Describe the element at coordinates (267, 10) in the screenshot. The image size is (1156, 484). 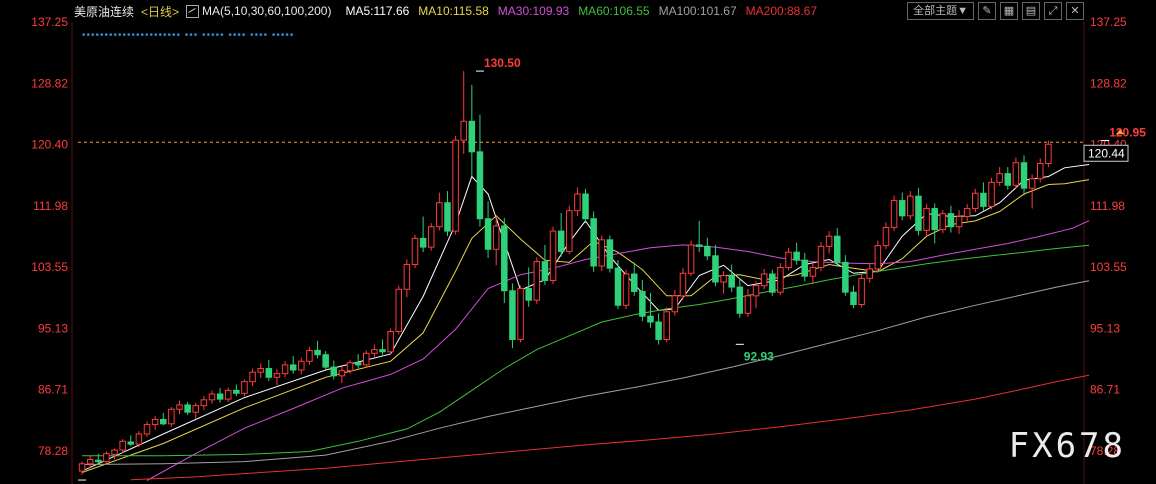
I see `ma-params: MA(5,10,30,60,100,200)` at that location.